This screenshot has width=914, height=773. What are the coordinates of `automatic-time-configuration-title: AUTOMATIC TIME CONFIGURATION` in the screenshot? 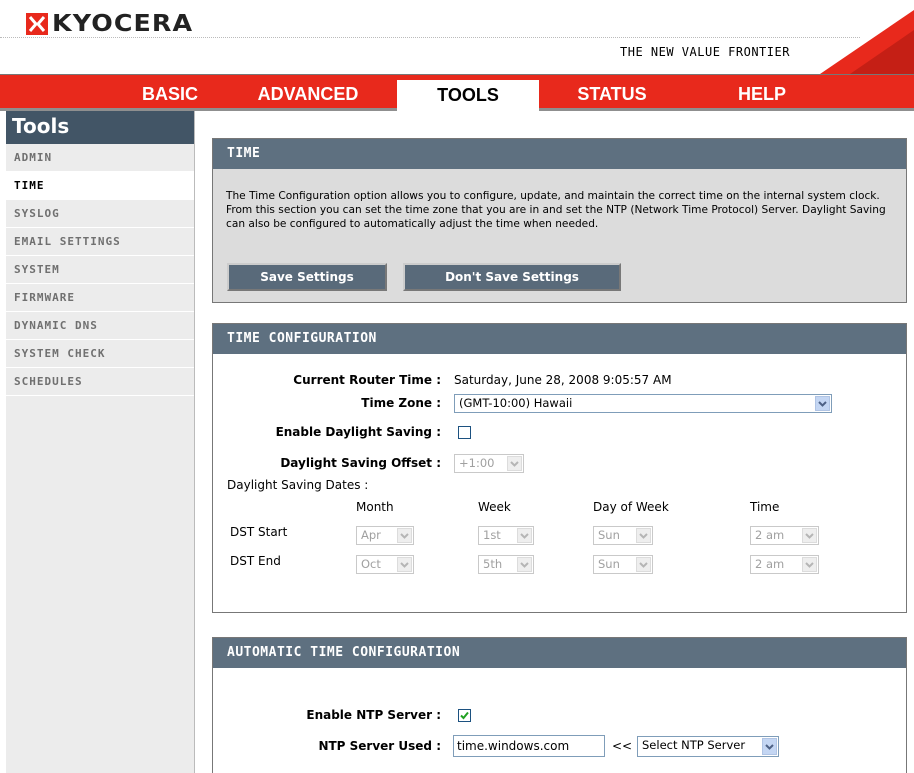 It's located at (559, 653).